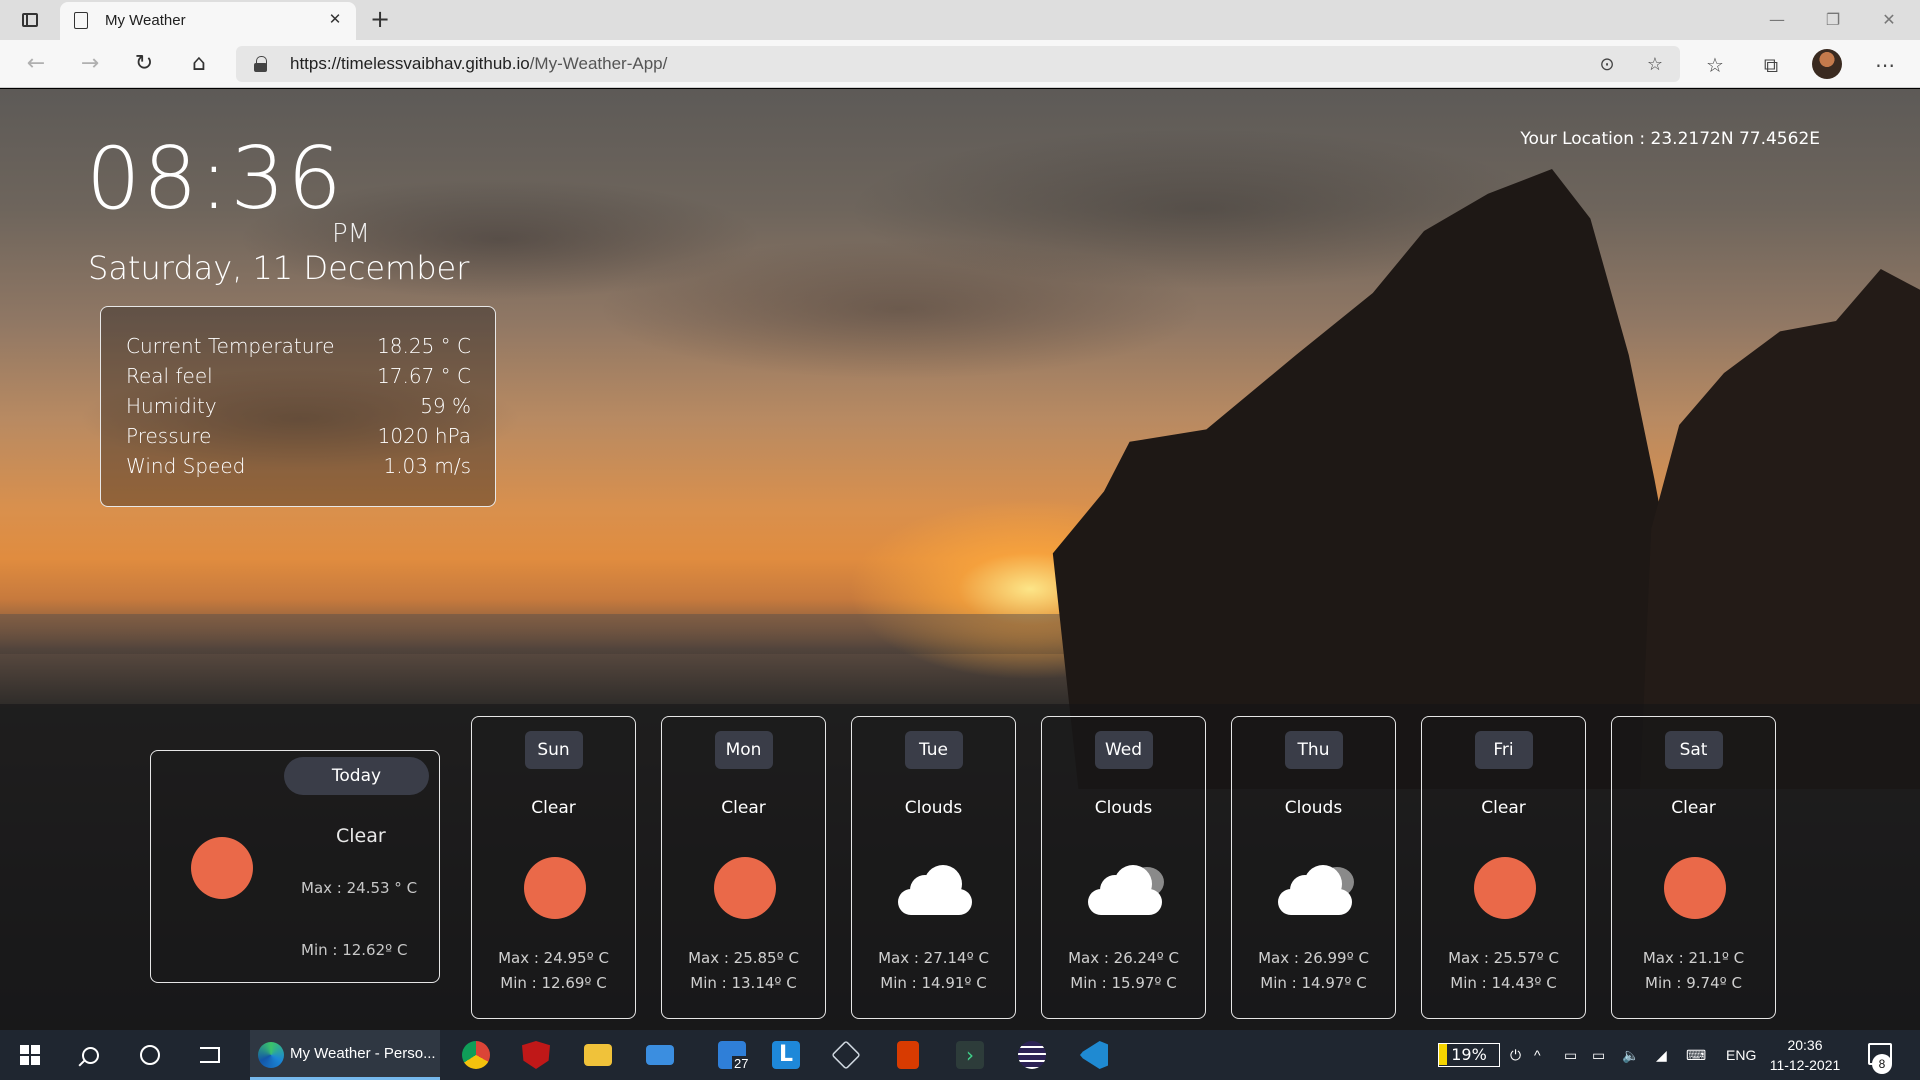 The image size is (1920, 1080). I want to click on calendar-button: 27, so click(732, 1055).